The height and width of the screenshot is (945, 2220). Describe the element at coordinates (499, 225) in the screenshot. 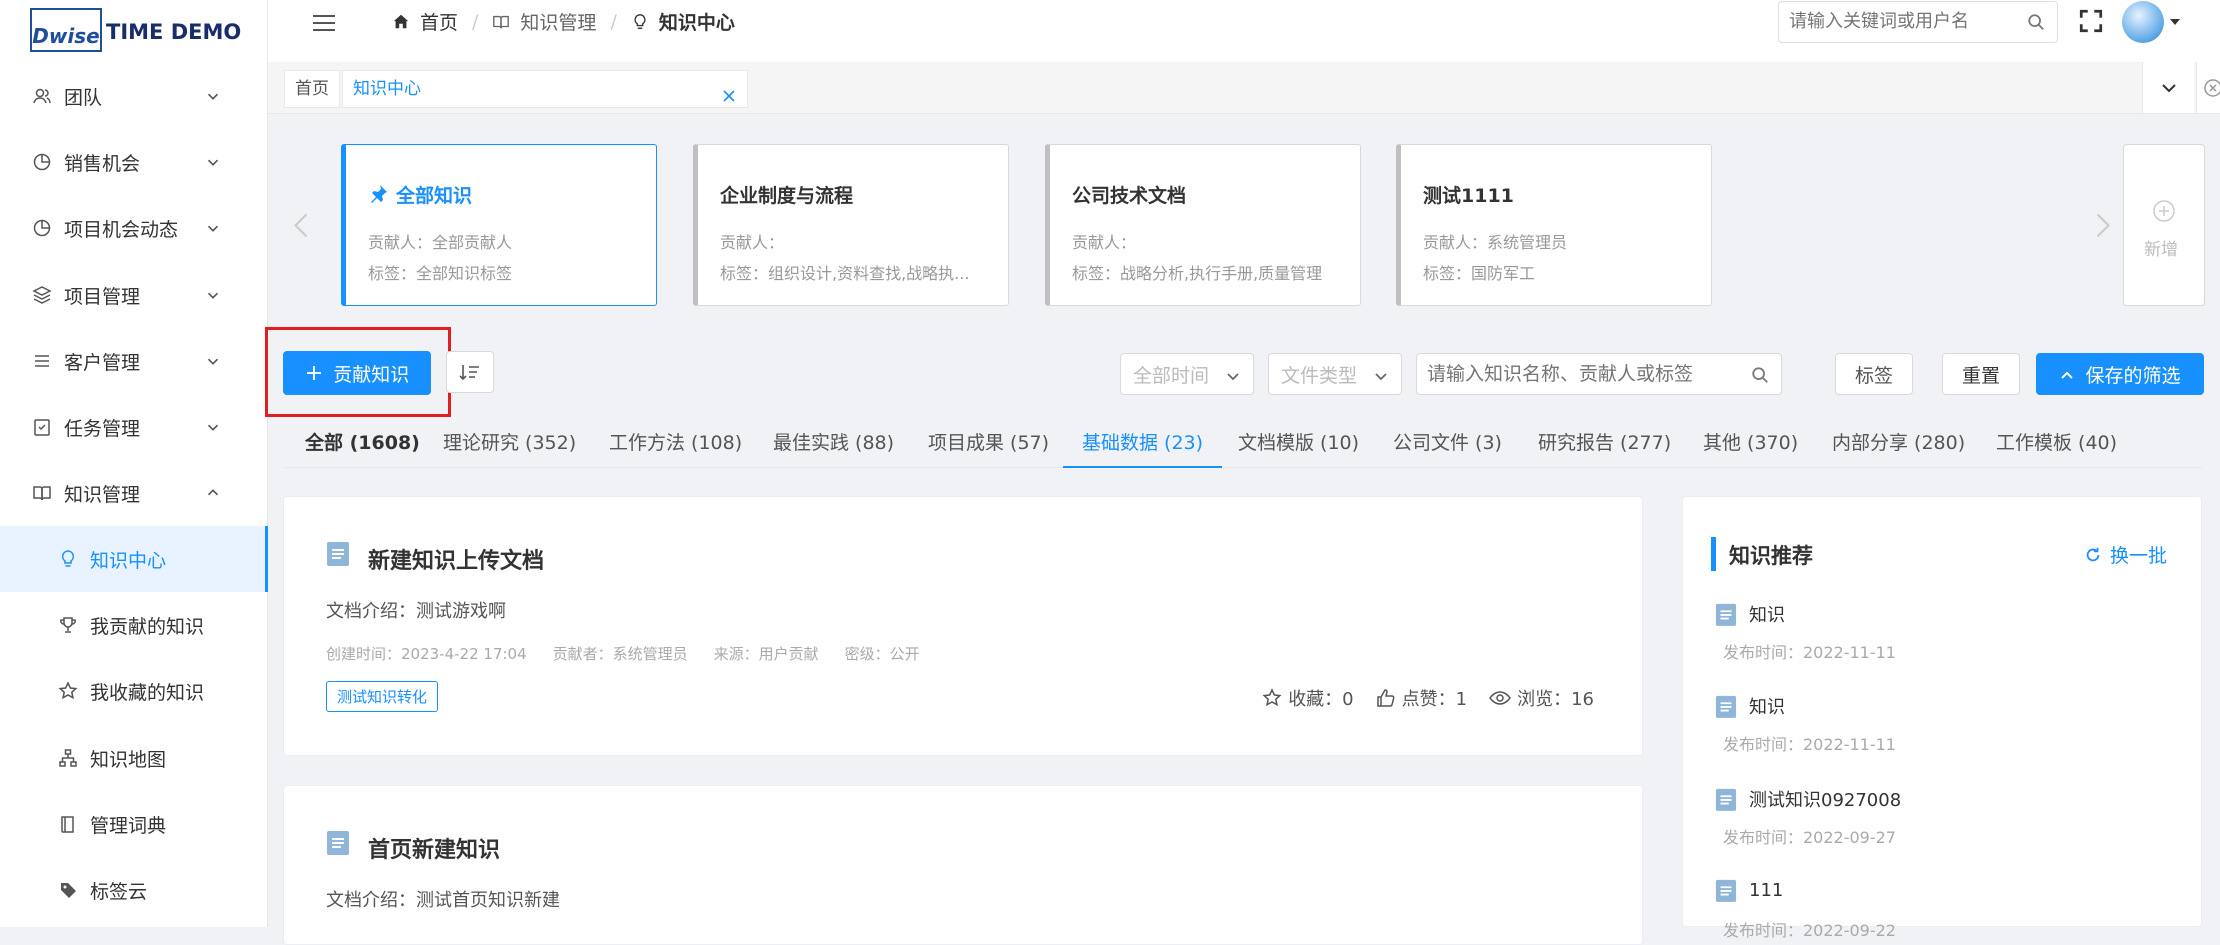

I see `category-card: 全部知识 贡献人：全部贡献人 标签：全部知识标签` at that location.